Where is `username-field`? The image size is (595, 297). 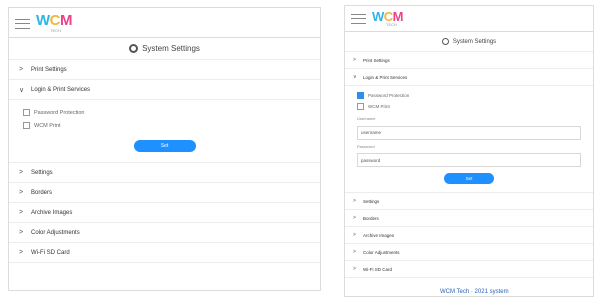 username-field is located at coordinates (469, 132).